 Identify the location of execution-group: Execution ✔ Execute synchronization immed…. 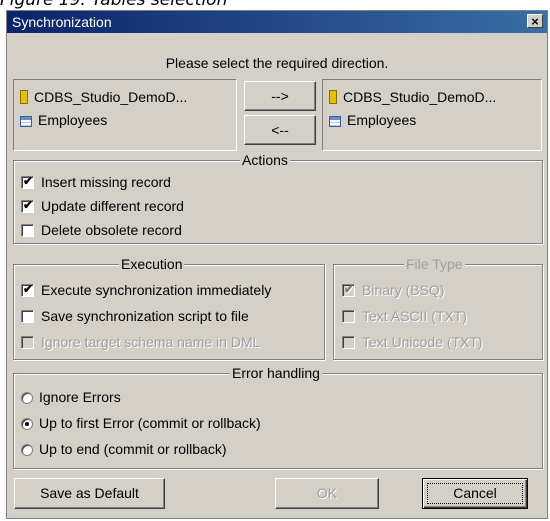
(169, 308).